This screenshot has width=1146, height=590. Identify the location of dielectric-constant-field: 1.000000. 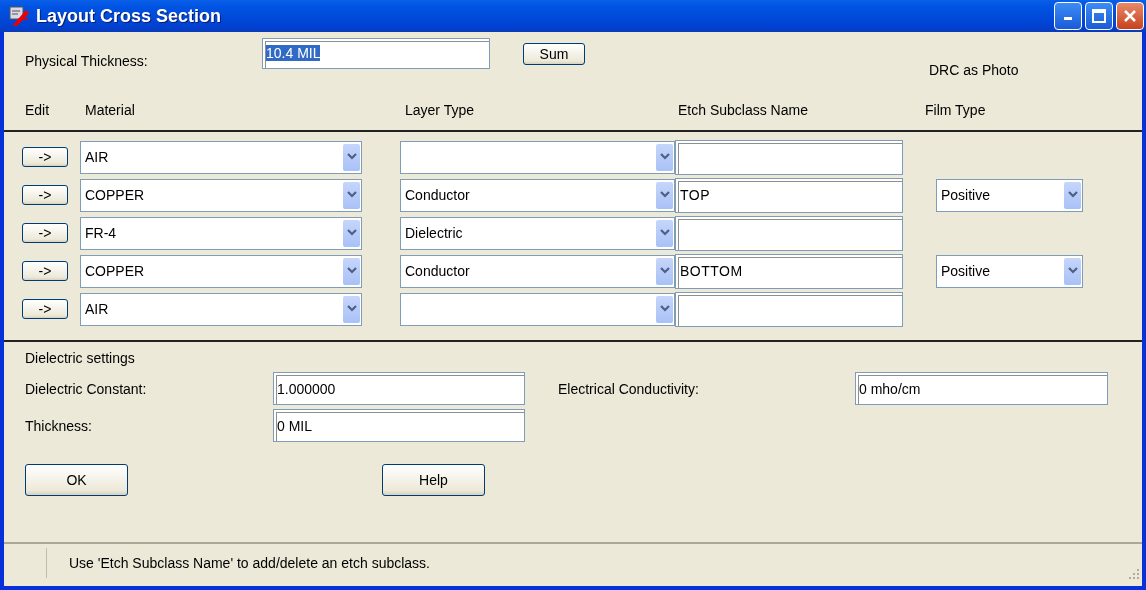
(399, 388).